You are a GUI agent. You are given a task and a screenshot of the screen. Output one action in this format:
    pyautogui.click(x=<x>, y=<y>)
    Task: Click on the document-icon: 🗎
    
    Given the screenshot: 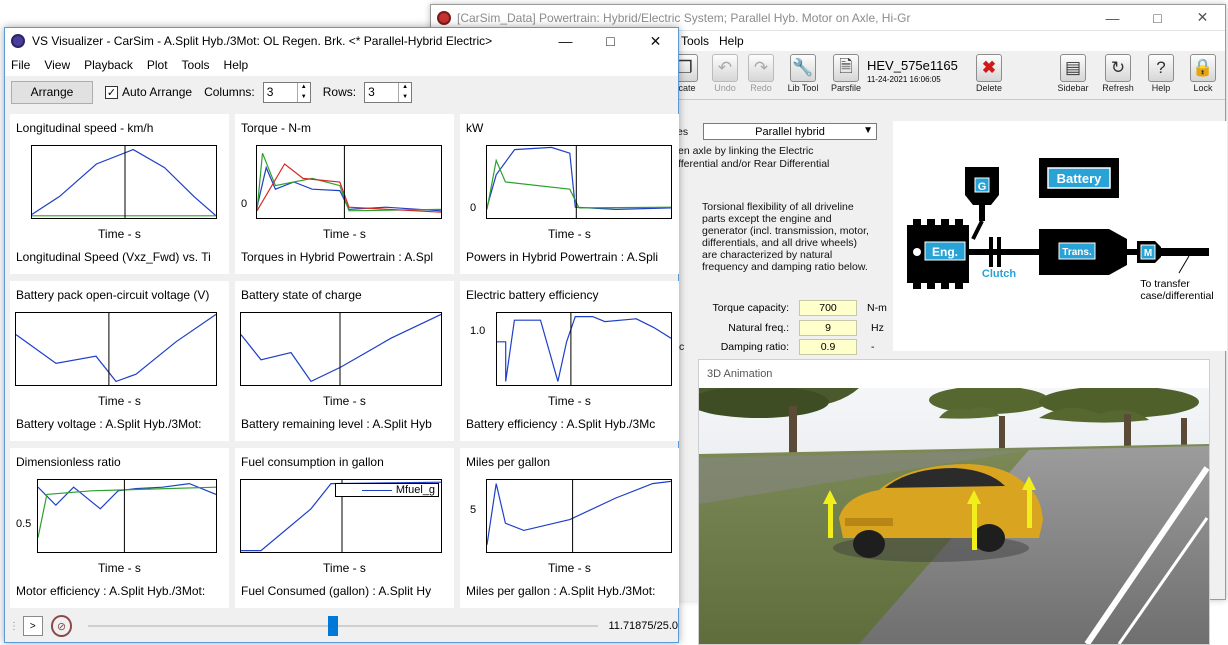 What is the action you would take?
    pyautogui.click(x=846, y=68)
    